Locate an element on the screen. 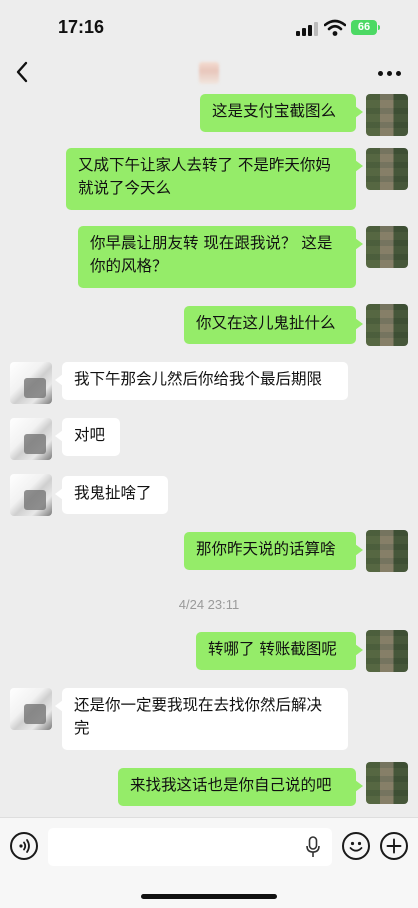 The width and height of the screenshot is (418, 908). message-bubble-outgoing: 你早晨让朋友转 现在跟我说？ 这是 你的风格？ is located at coordinates (220, 257).